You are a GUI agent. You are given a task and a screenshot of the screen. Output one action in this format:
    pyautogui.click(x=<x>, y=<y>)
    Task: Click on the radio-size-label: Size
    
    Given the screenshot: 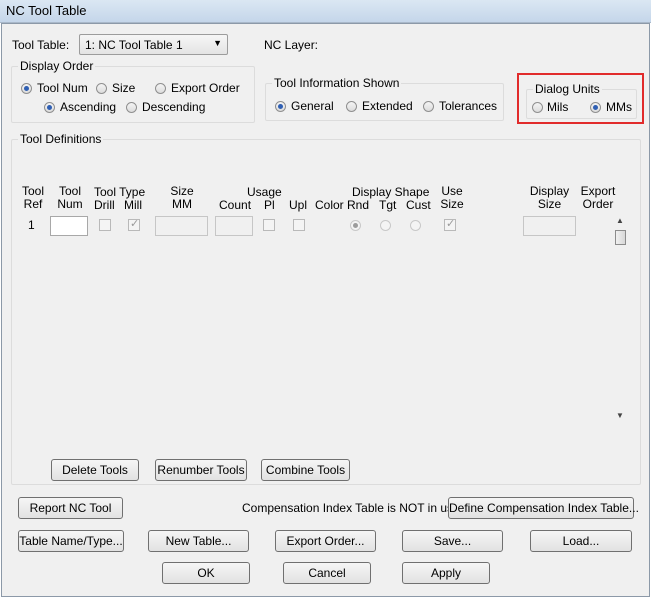 What is the action you would take?
    pyautogui.click(x=124, y=88)
    